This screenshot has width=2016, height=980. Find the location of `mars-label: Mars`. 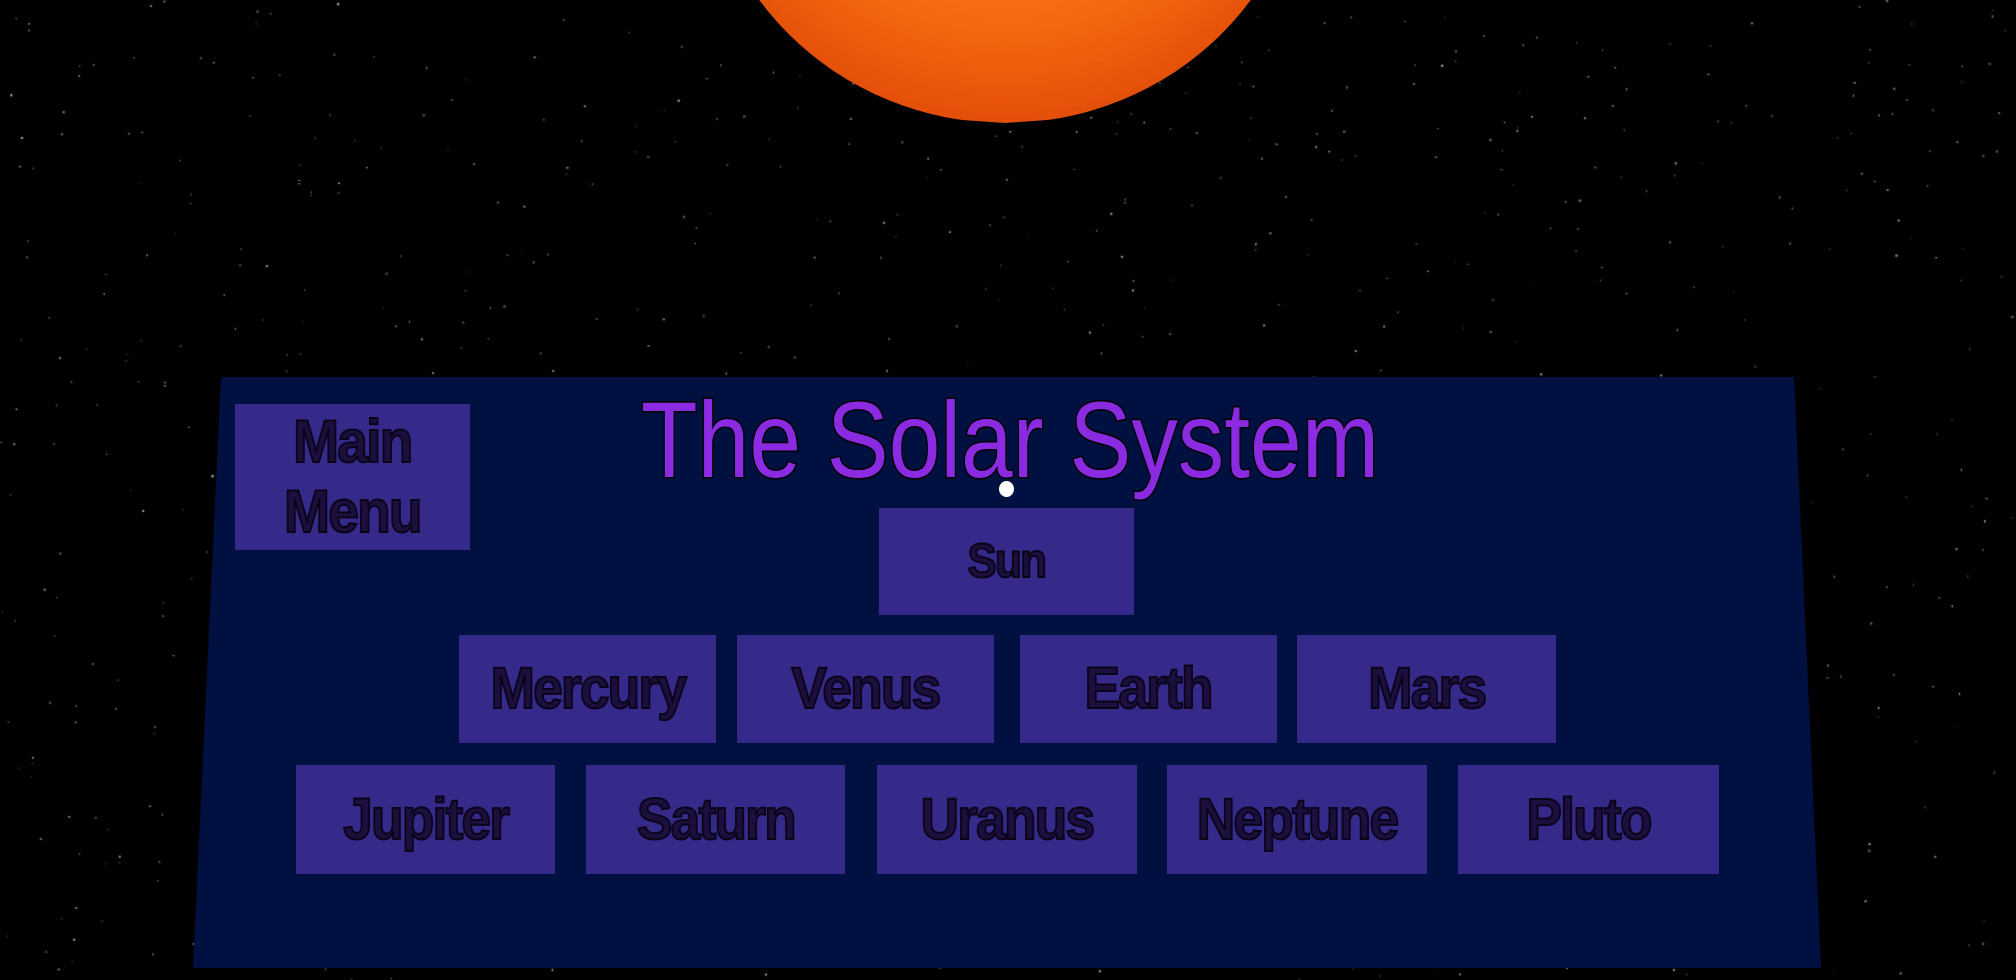

mars-label: Mars is located at coordinates (1427, 688).